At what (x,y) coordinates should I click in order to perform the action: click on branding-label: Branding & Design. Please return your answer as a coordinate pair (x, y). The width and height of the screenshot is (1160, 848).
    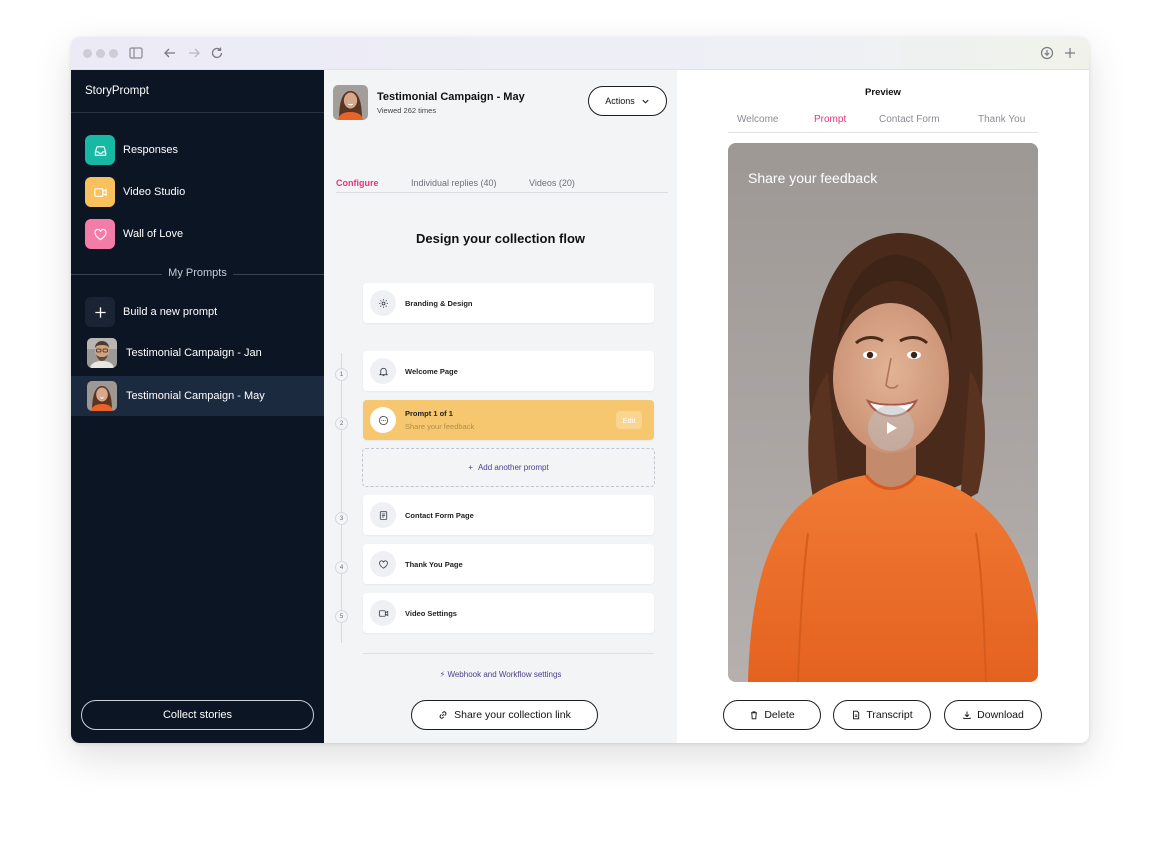
    Looking at the image, I should click on (439, 303).